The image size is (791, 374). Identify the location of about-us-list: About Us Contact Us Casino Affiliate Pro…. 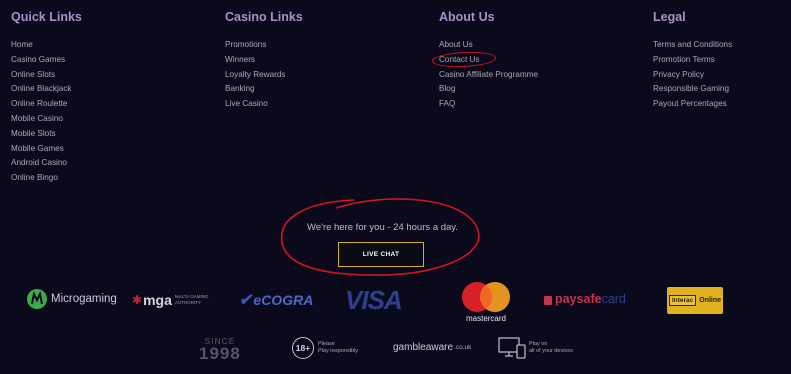
(488, 75).